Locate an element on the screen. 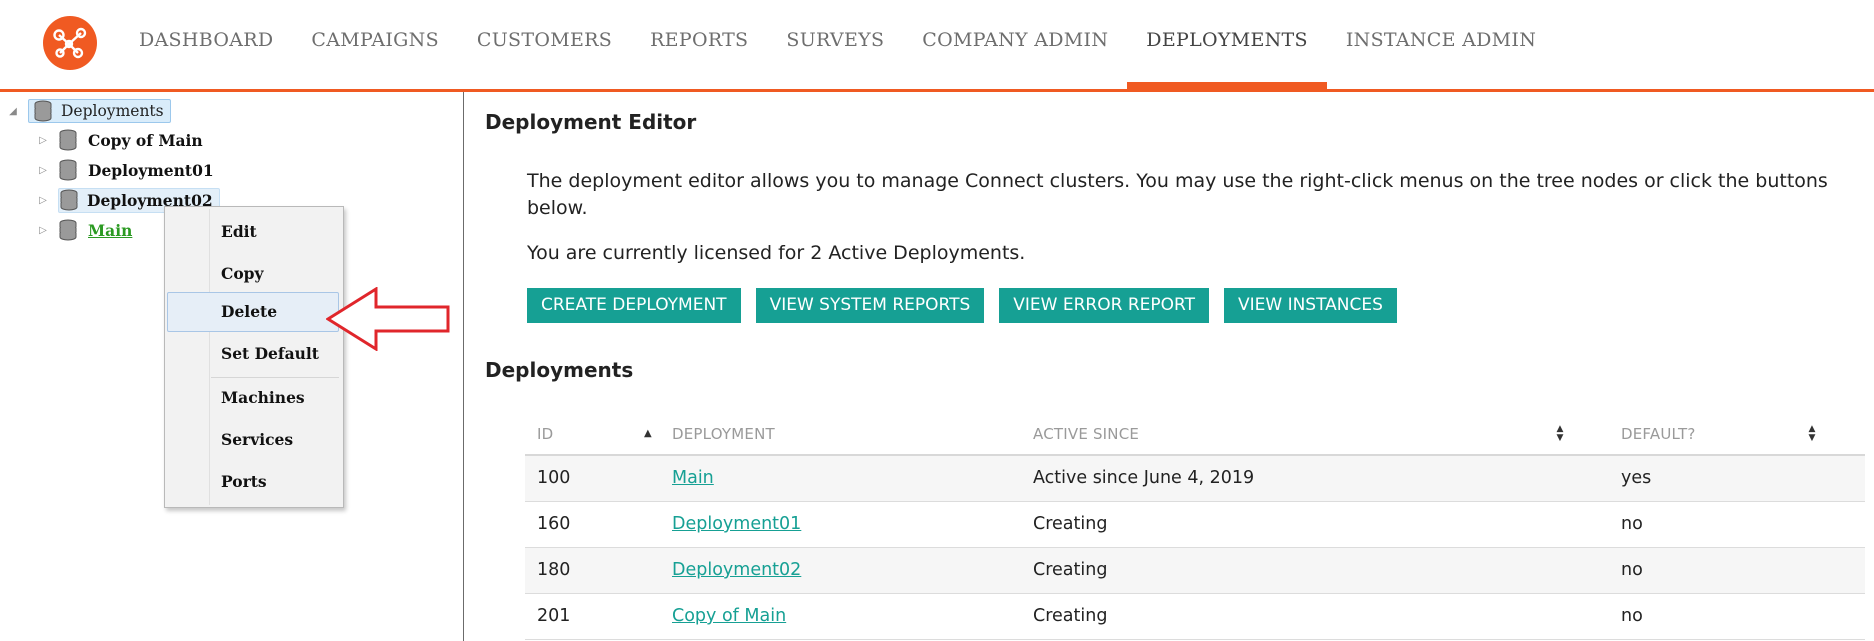  nav-company-admin: COMPANY ADMIN is located at coordinates (1015, 44).